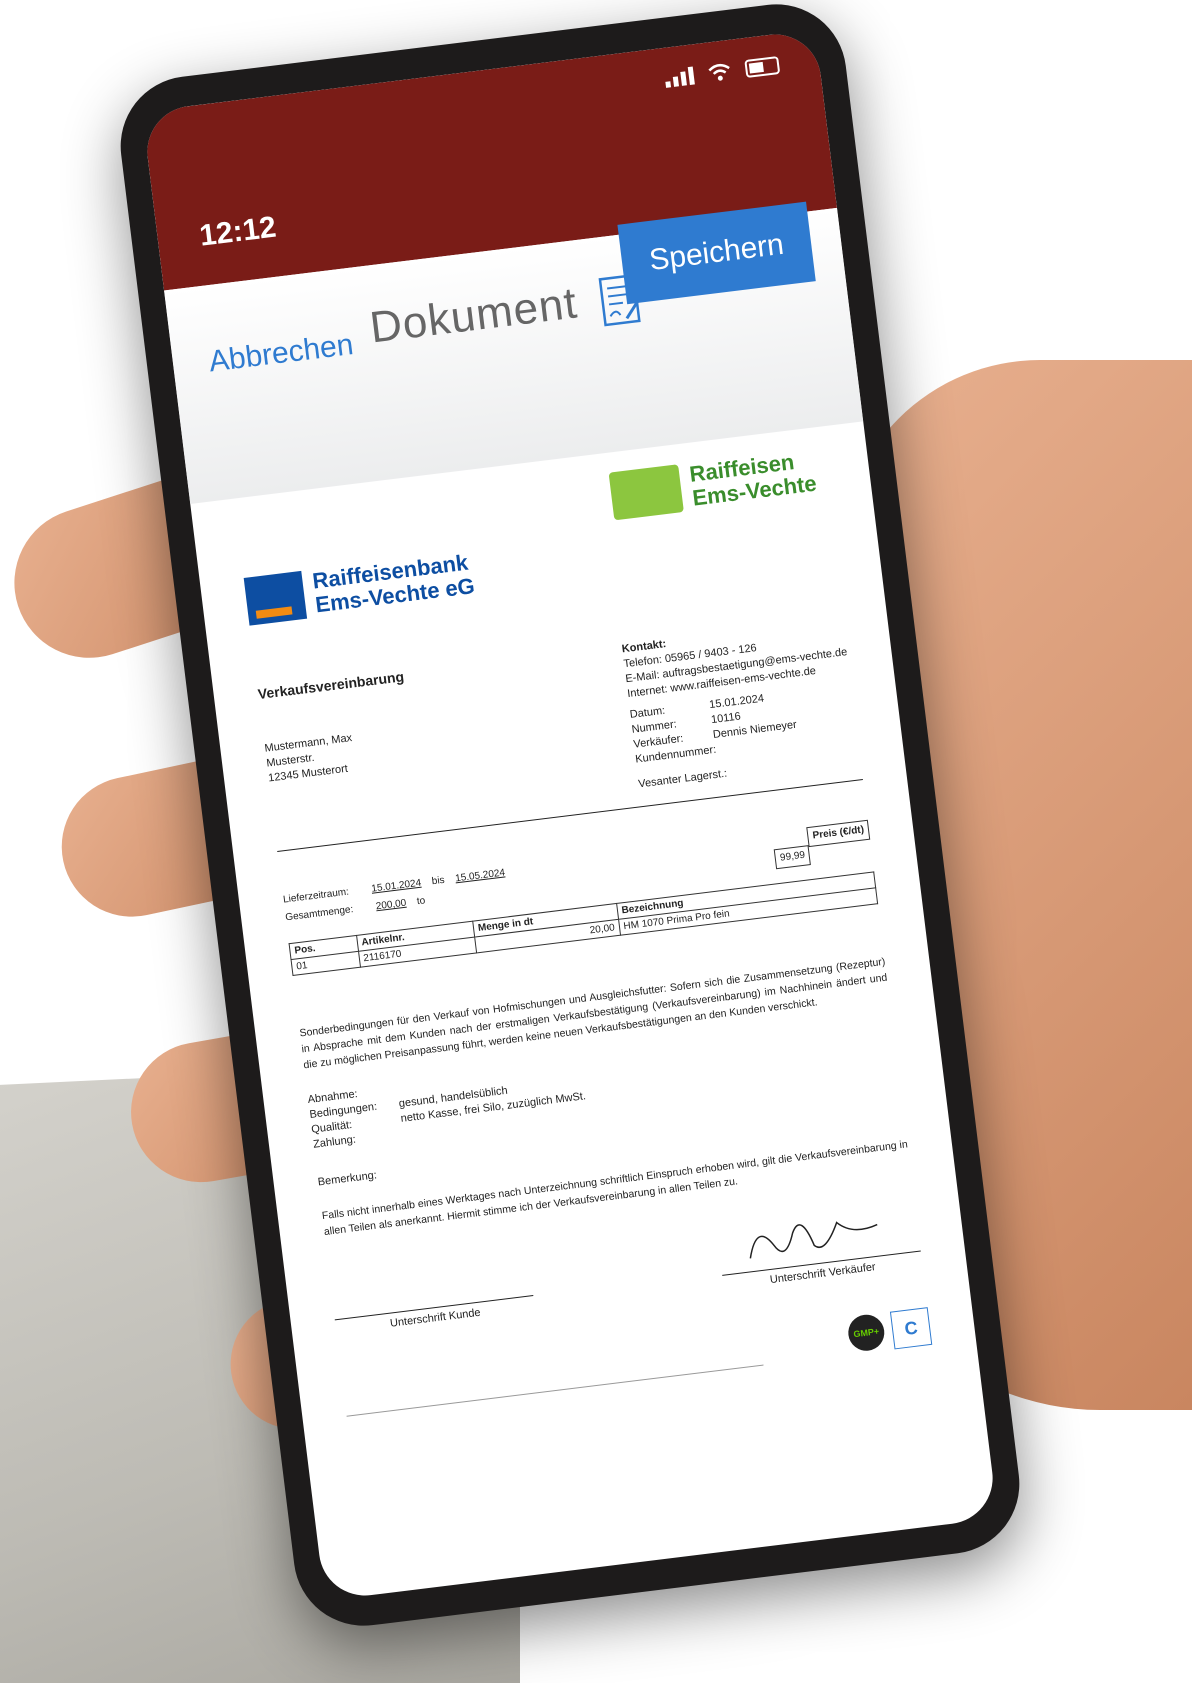 The height and width of the screenshot is (1683, 1192). Describe the element at coordinates (646, 492) in the screenshot. I see `raiffeisen-logo-mark` at that location.